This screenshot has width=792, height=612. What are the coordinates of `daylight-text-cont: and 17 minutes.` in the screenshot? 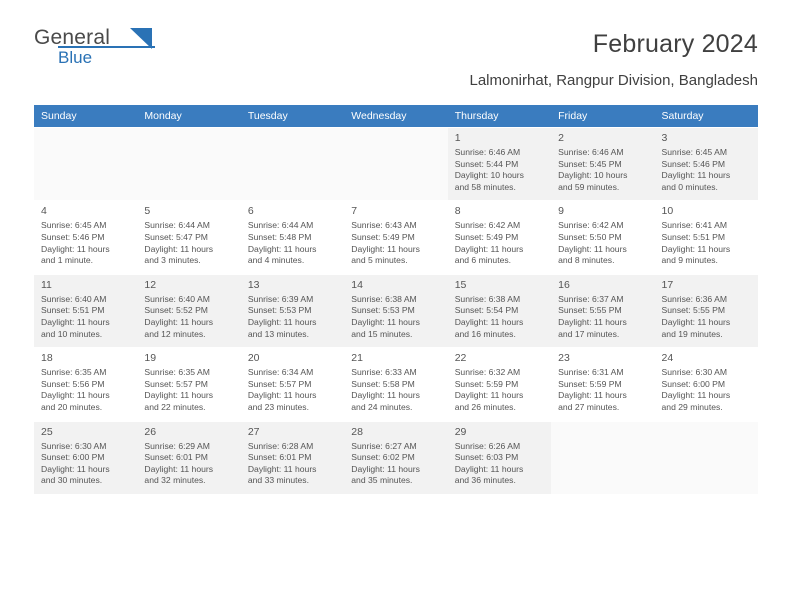 It's located at (589, 333).